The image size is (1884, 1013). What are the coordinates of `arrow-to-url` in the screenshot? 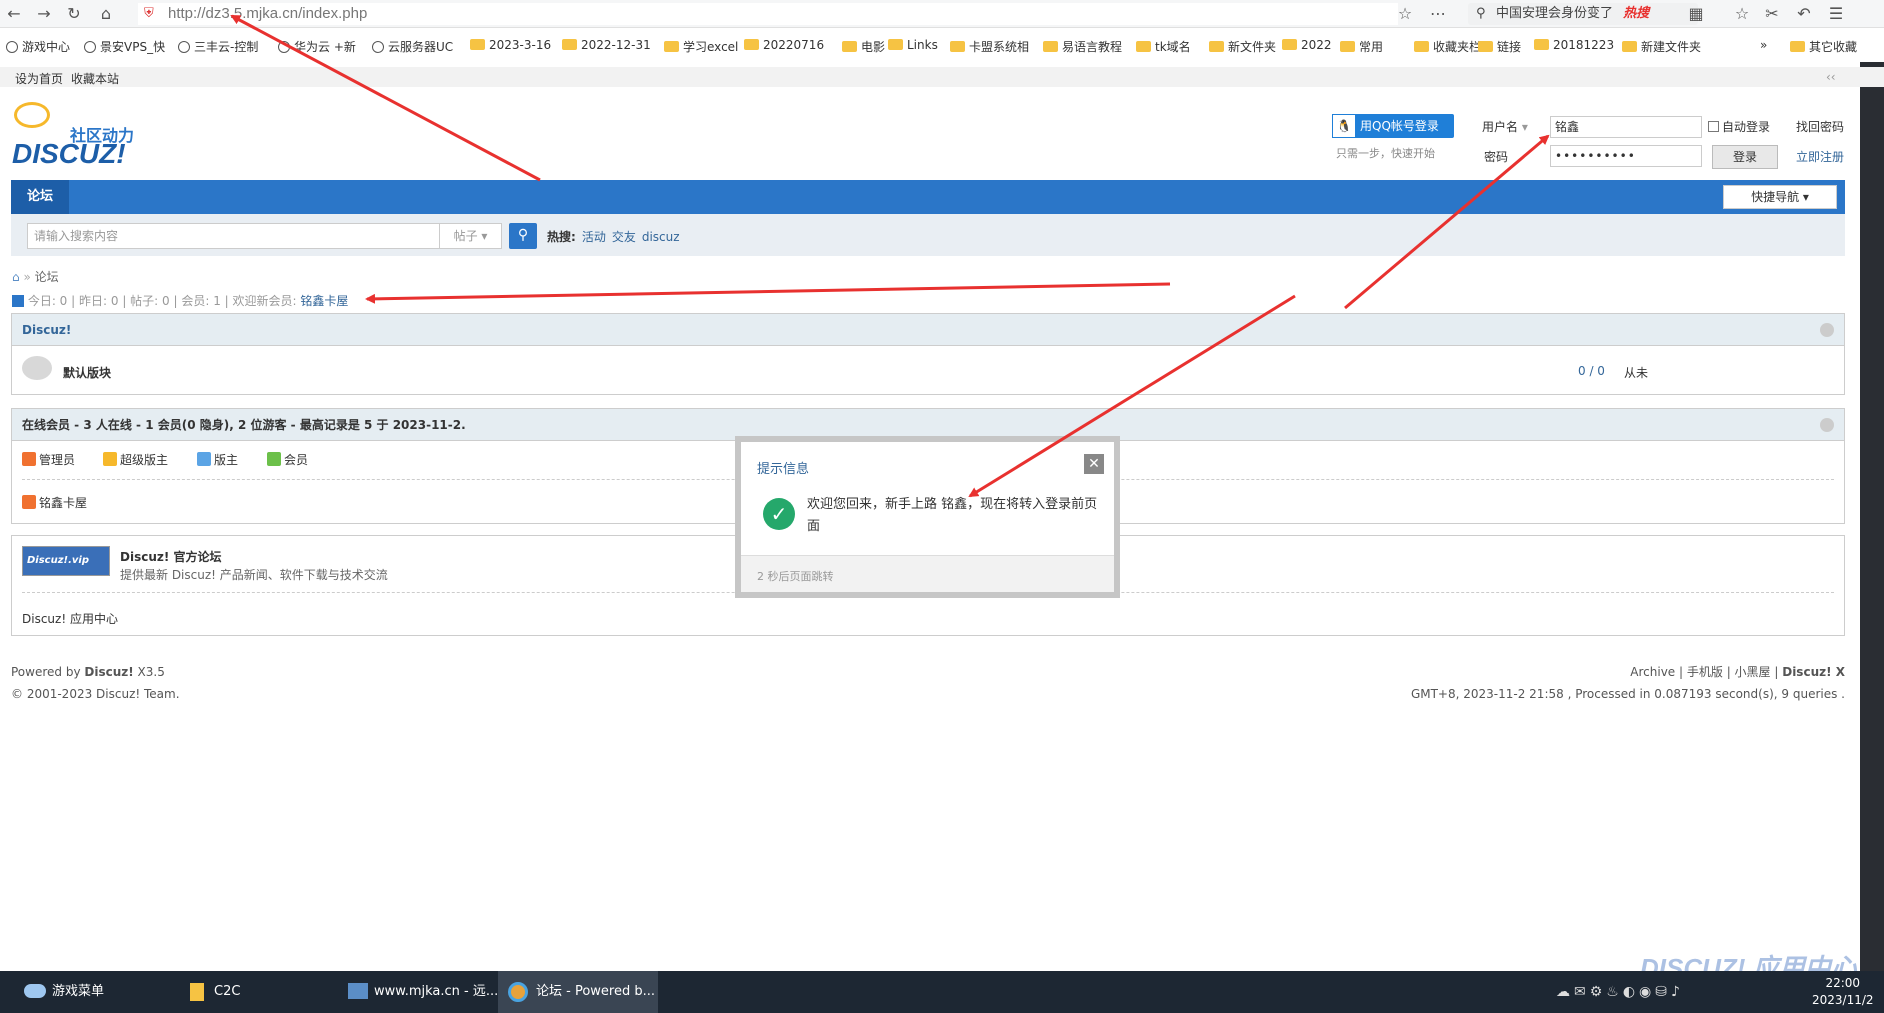 It's located at (385, 98).